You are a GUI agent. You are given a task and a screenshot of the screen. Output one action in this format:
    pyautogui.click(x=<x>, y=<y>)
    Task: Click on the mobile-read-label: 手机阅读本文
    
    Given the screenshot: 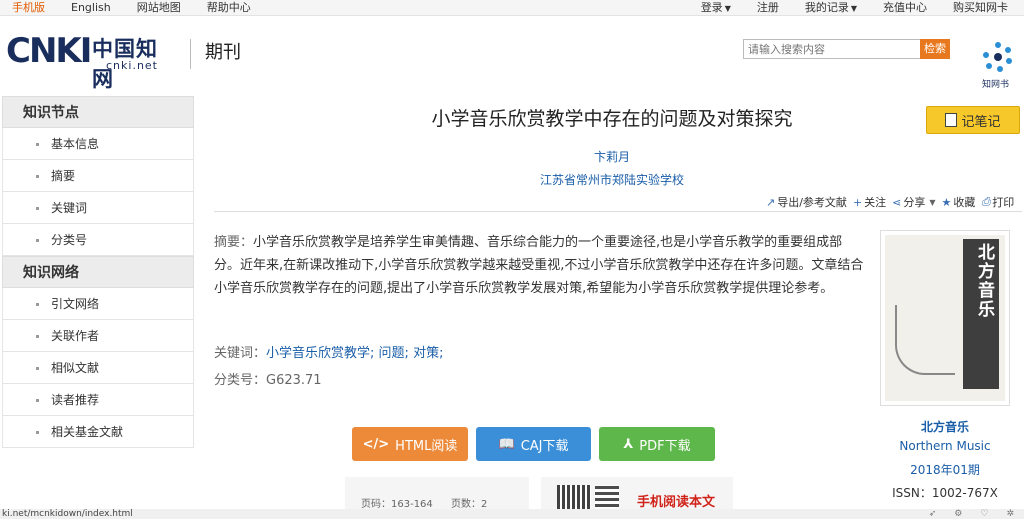 What is the action you would take?
    pyautogui.click(x=676, y=502)
    